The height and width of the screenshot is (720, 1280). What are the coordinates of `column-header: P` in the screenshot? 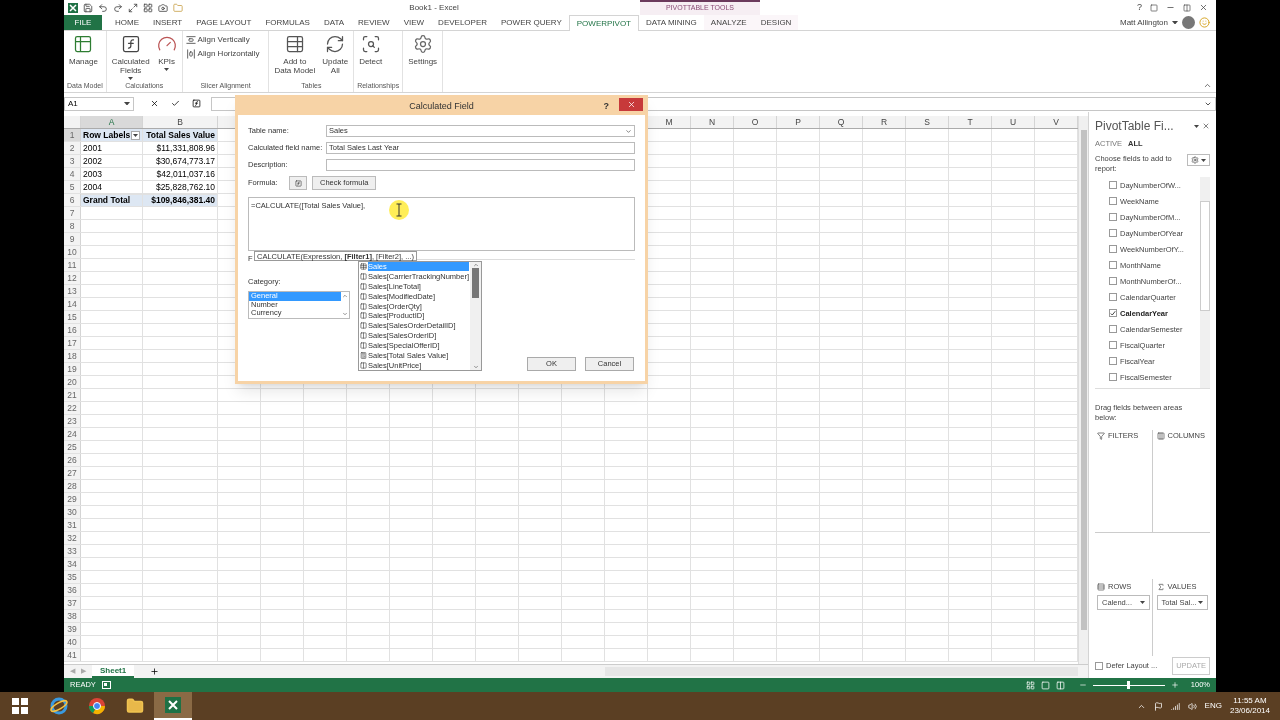 It's located at (798, 122).